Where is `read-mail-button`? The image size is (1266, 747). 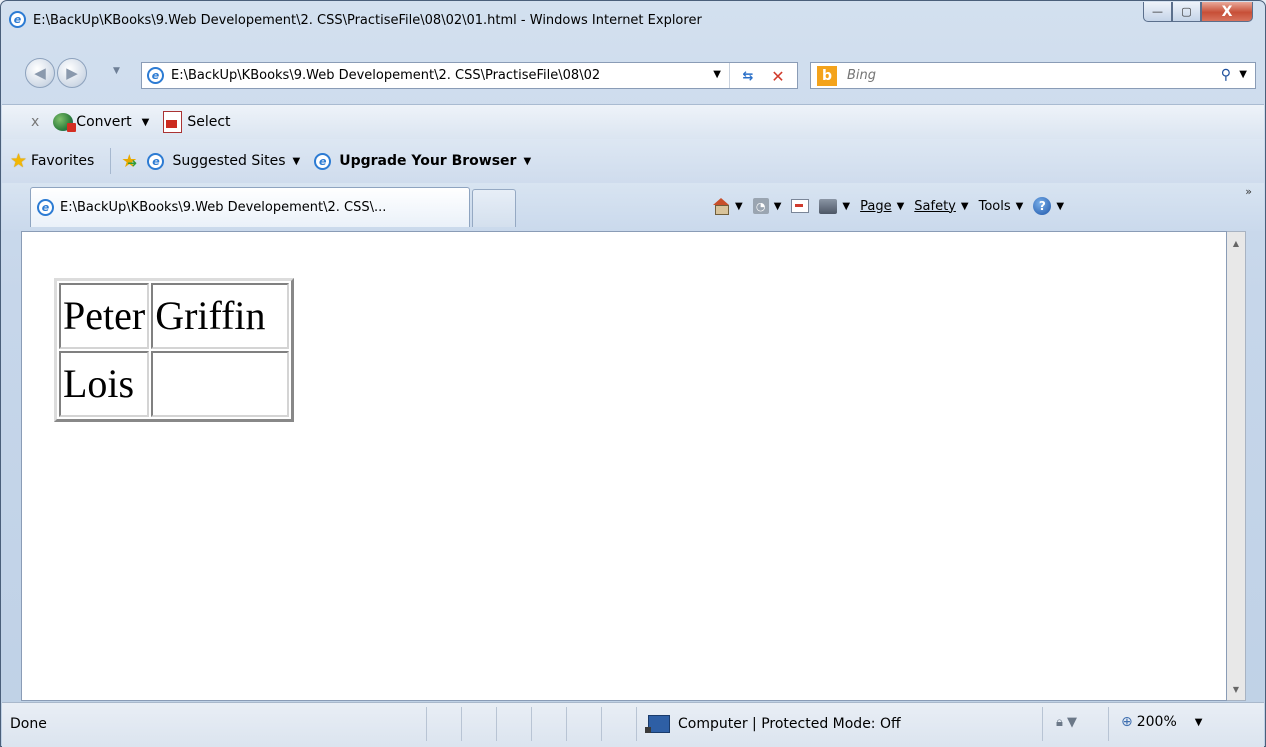
read-mail-button is located at coordinates (800, 206).